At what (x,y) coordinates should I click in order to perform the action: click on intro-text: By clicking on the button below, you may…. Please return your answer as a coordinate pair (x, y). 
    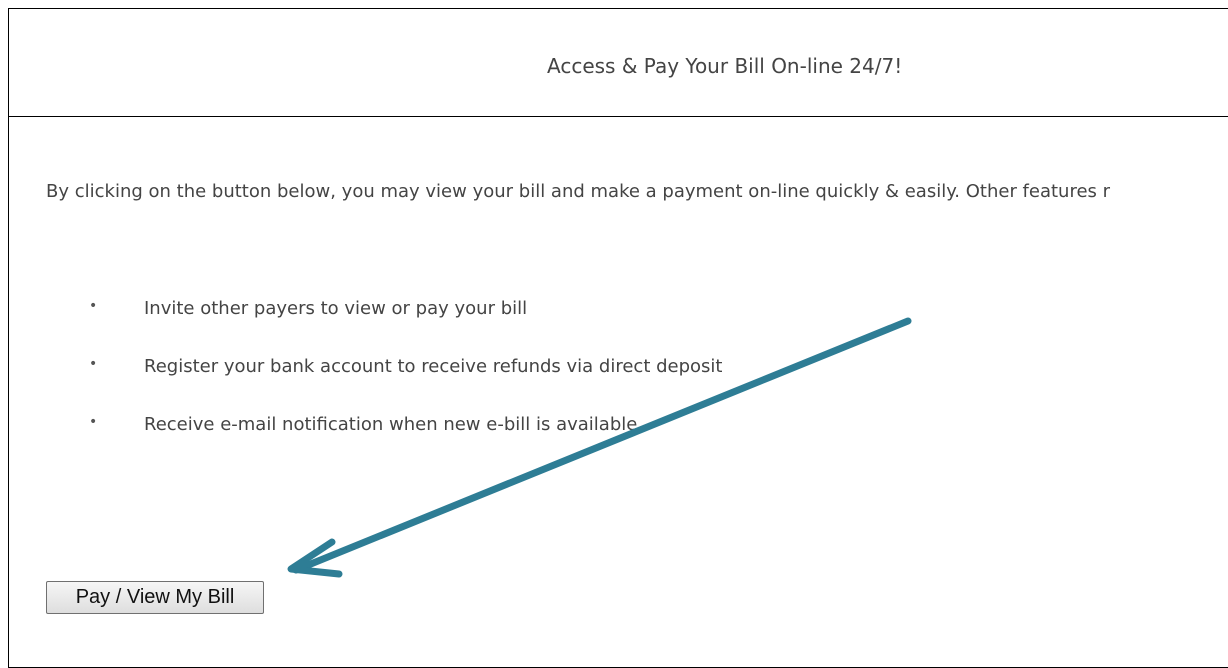
    Looking at the image, I should click on (578, 191).